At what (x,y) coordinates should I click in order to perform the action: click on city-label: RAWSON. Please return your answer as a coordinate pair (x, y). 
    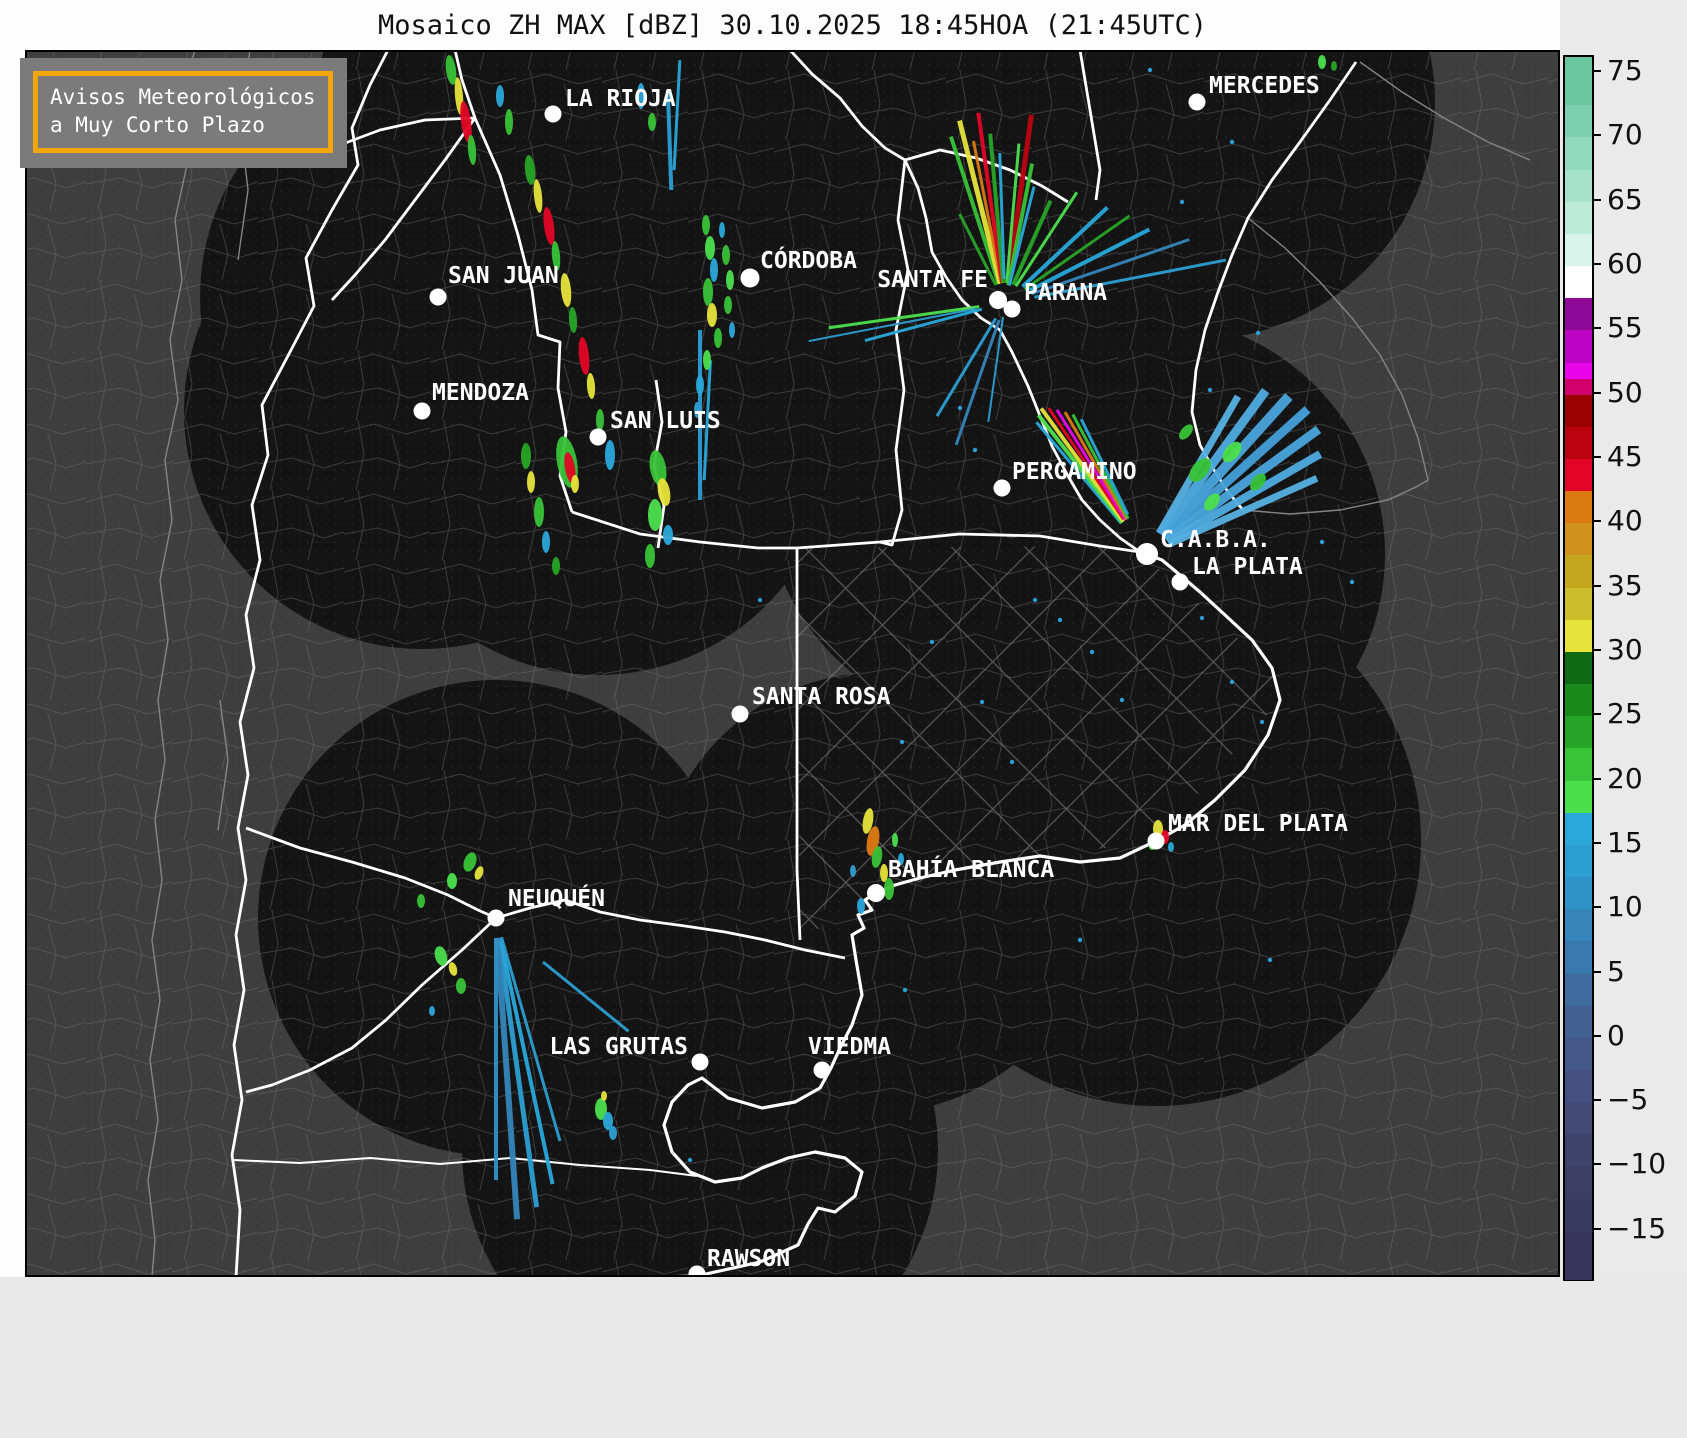
    Looking at the image, I should click on (748, 1259).